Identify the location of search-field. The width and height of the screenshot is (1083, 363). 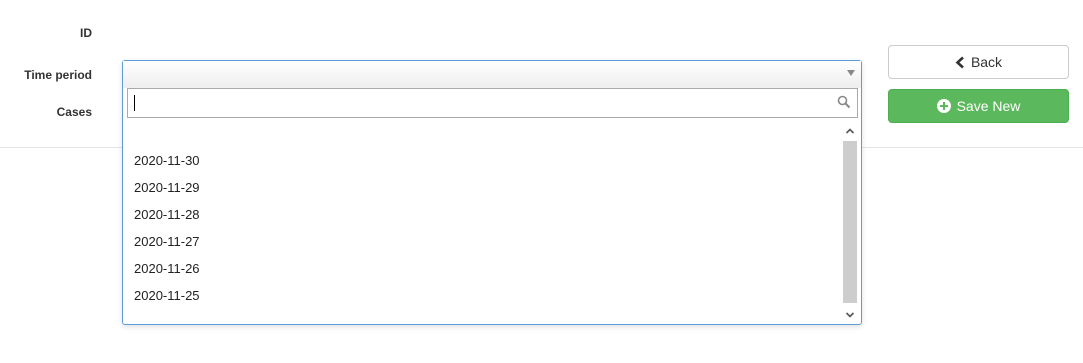
(492, 103).